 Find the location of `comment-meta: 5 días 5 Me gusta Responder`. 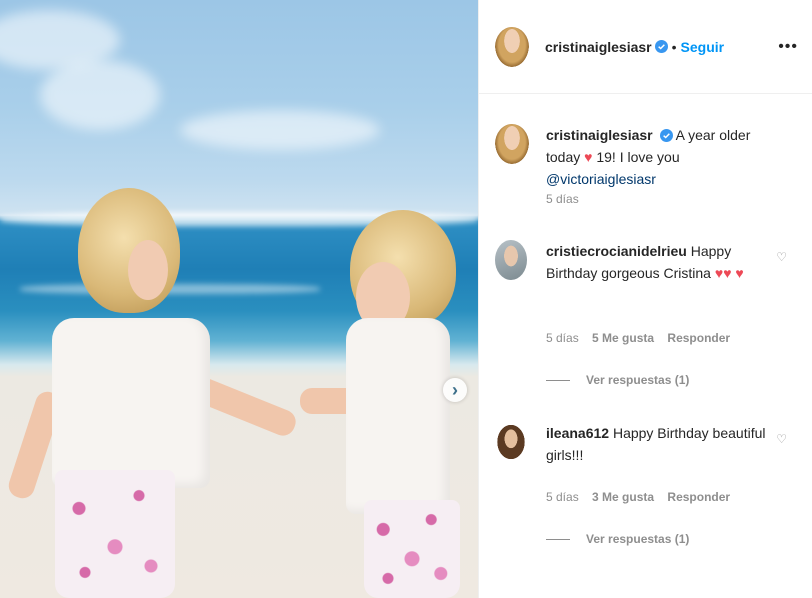

comment-meta: 5 días 5 Me gusta Responder is located at coordinates (643, 338).